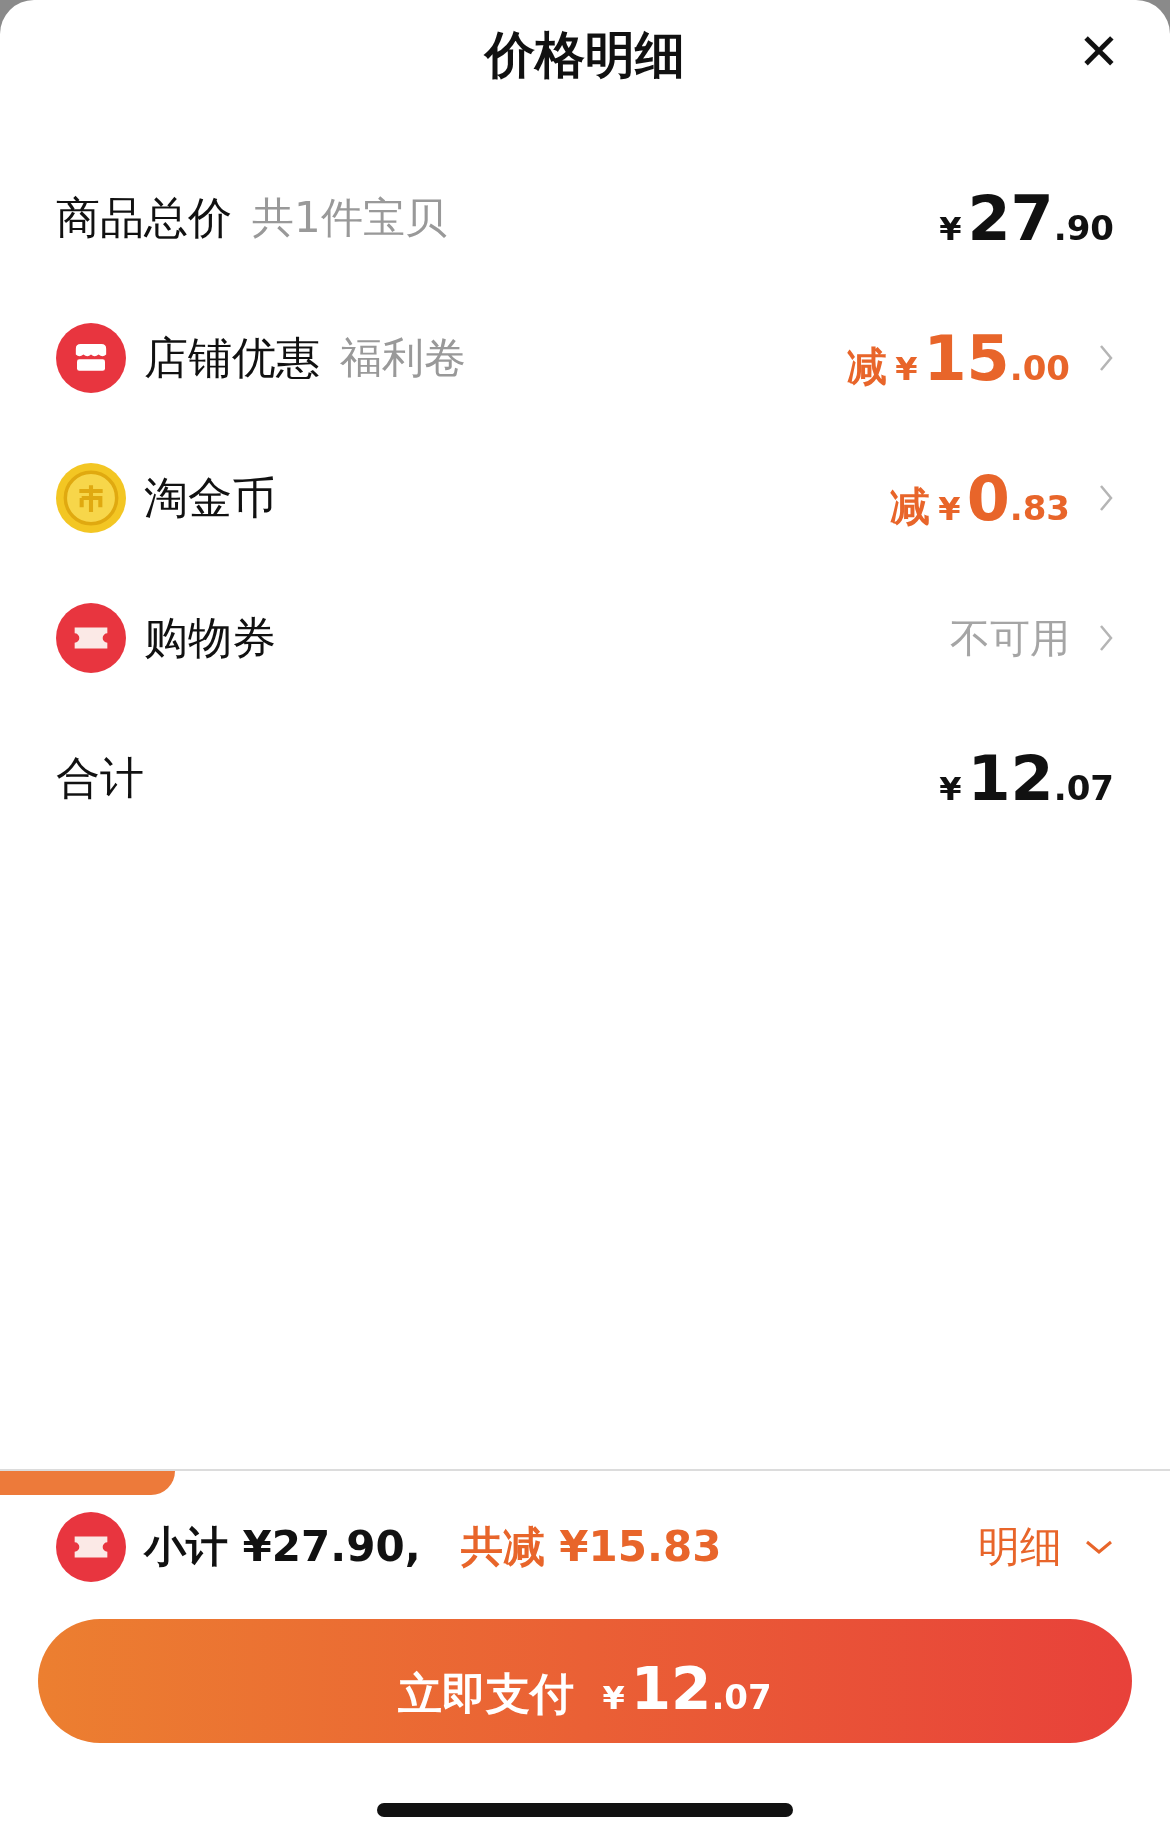 This screenshot has height=1837, width=1170. Describe the element at coordinates (1010, 638) in the screenshot. I see `status-text: 不可用` at that location.